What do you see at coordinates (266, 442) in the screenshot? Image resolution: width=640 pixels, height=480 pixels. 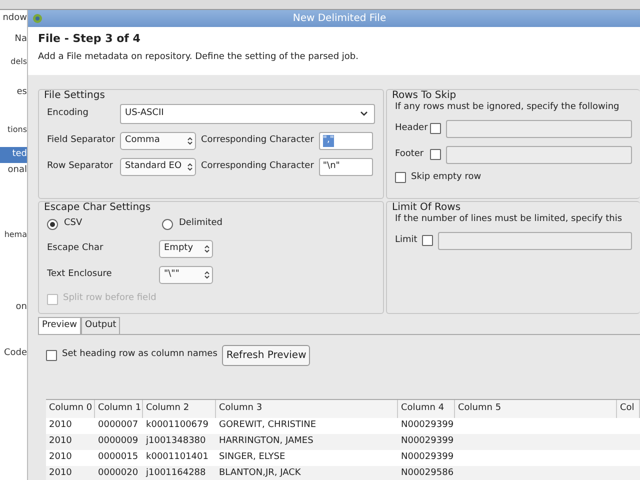 I see `table-cell-text: HARRINGTON, JAMES` at bounding box center [266, 442].